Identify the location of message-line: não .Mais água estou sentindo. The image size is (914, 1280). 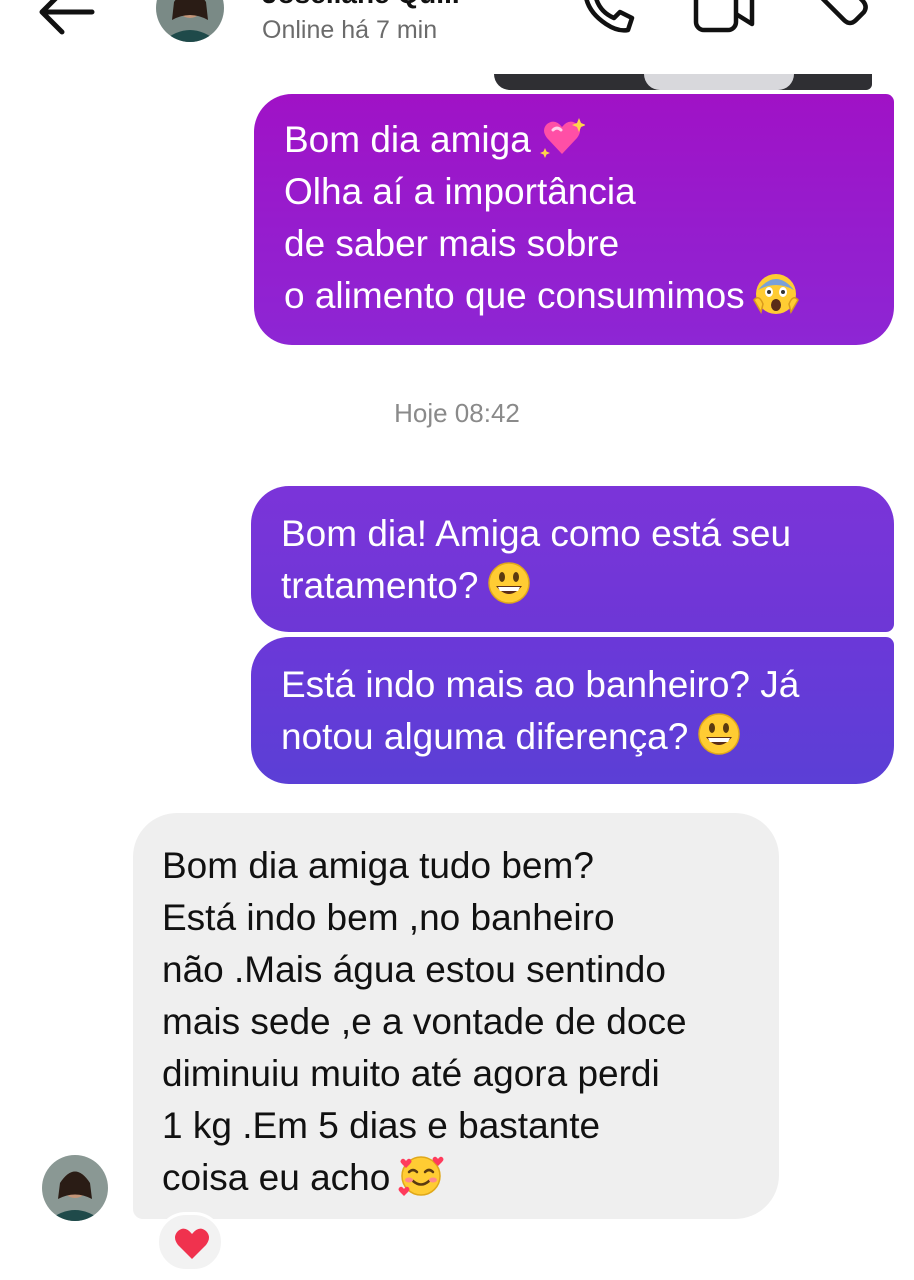
(414, 969).